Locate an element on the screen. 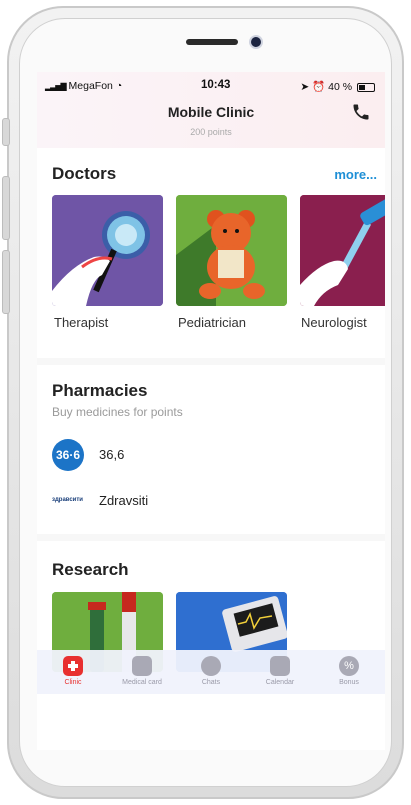 Image resolution: width=411 pixels, height=805 pixels. status-right: ➤ ⏰ 40 % is located at coordinates (337, 86).